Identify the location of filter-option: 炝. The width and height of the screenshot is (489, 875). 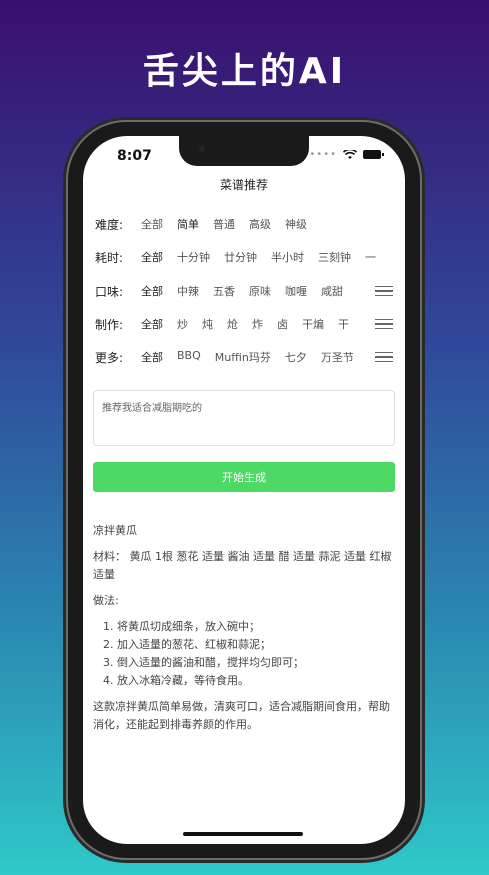
(232, 324).